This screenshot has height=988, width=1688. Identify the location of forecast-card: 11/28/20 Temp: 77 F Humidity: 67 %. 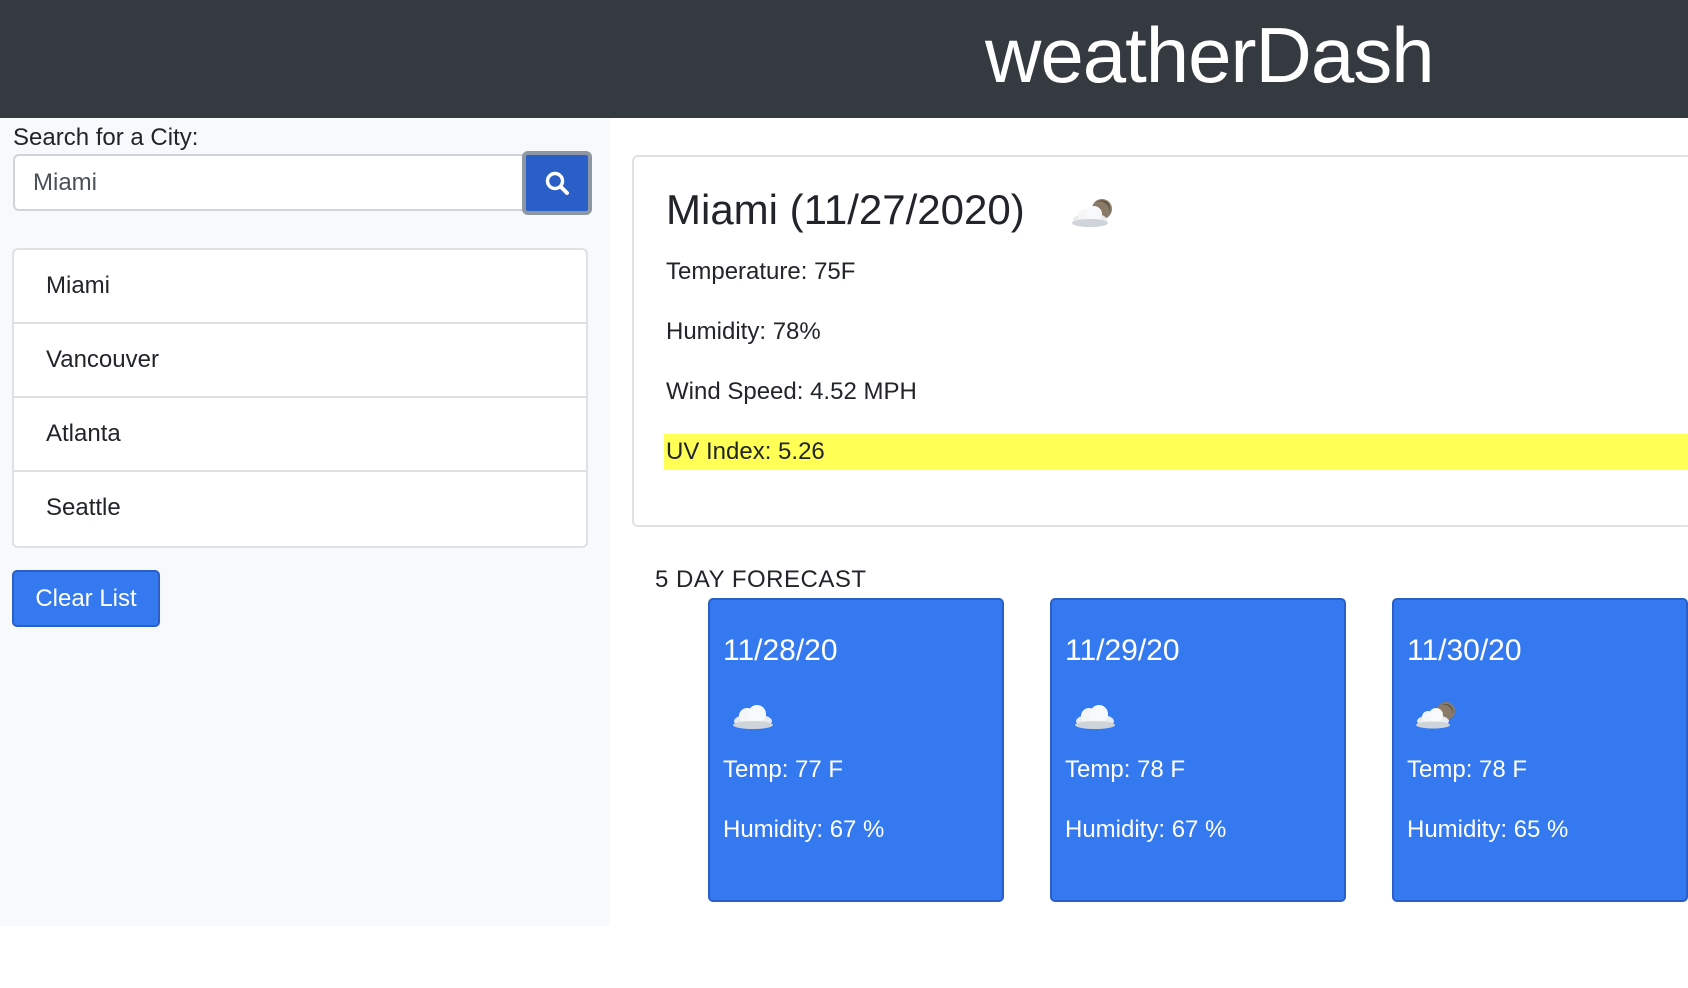
(856, 750).